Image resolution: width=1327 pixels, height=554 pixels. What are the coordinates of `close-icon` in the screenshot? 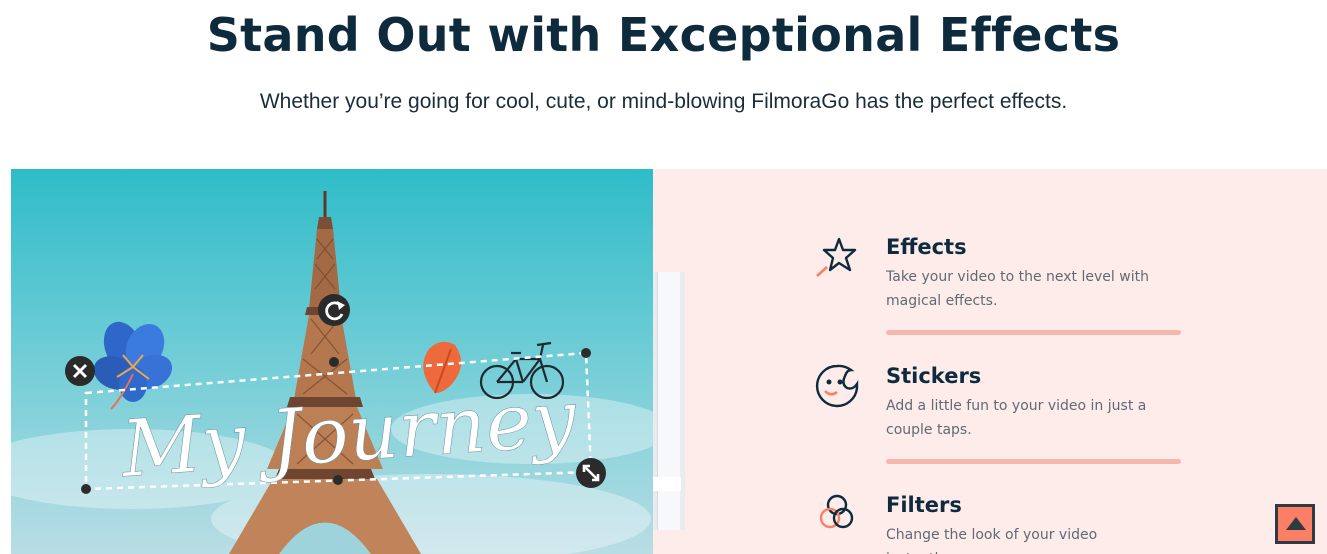 It's located at (80, 371).